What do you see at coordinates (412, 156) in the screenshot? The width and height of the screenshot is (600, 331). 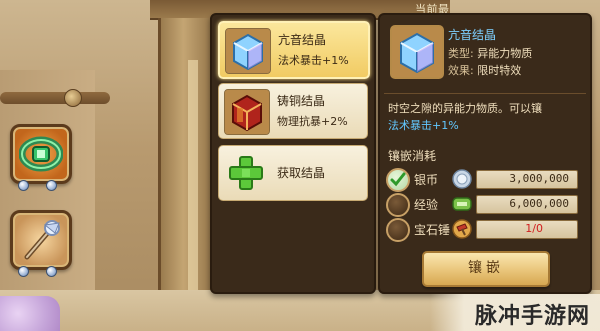 I see `cost-header: 镶嵌消耗` at bounding box center [412, 156].